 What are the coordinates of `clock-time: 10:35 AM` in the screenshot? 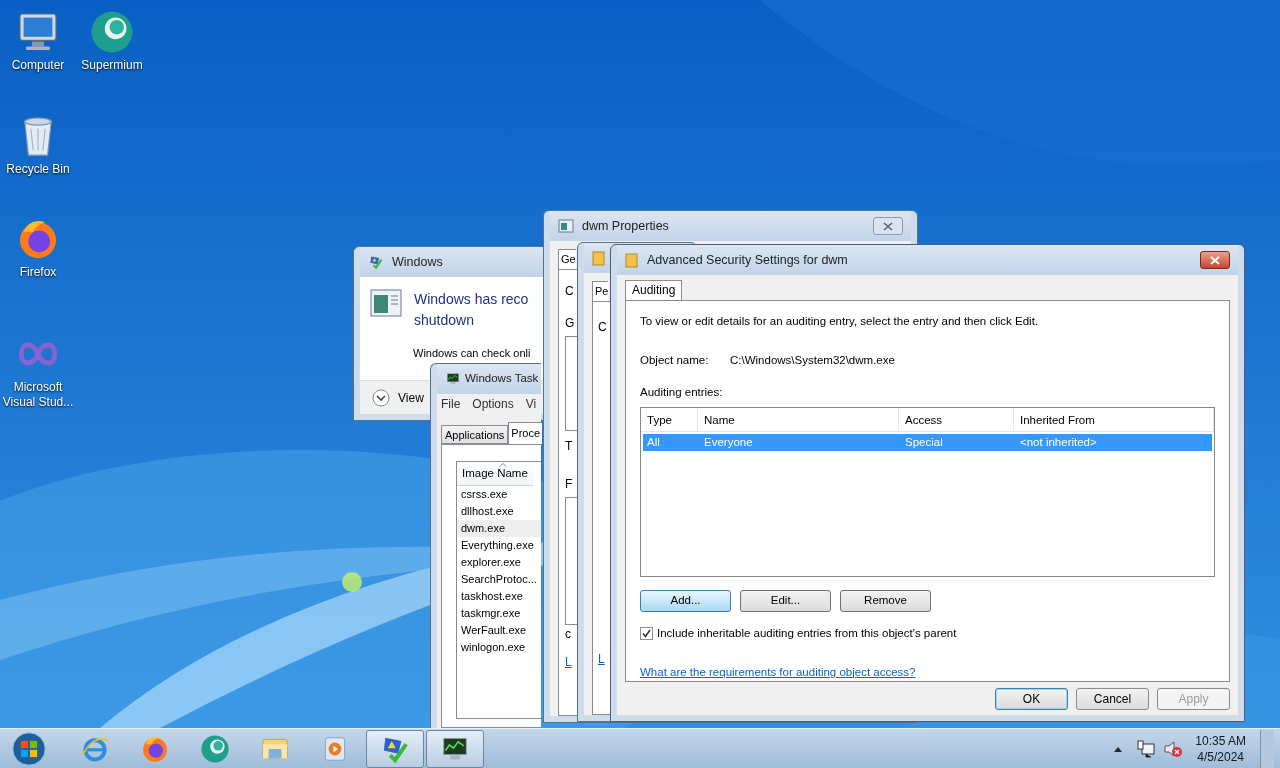 It's located at (1220, 740).